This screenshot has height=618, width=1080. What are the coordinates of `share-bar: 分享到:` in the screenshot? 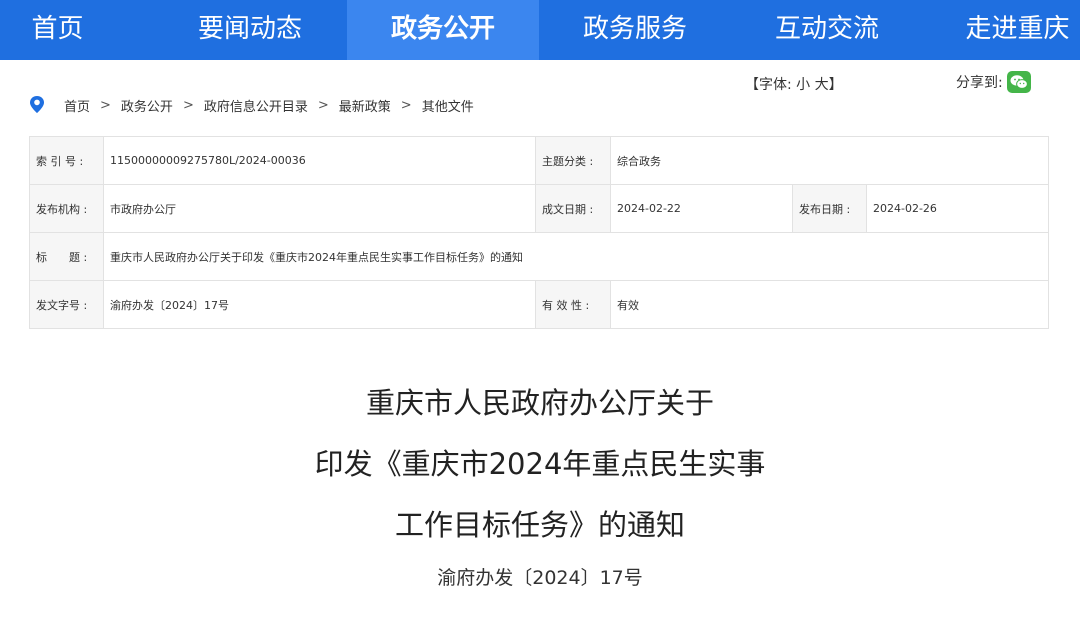 It's located at (993, 82).